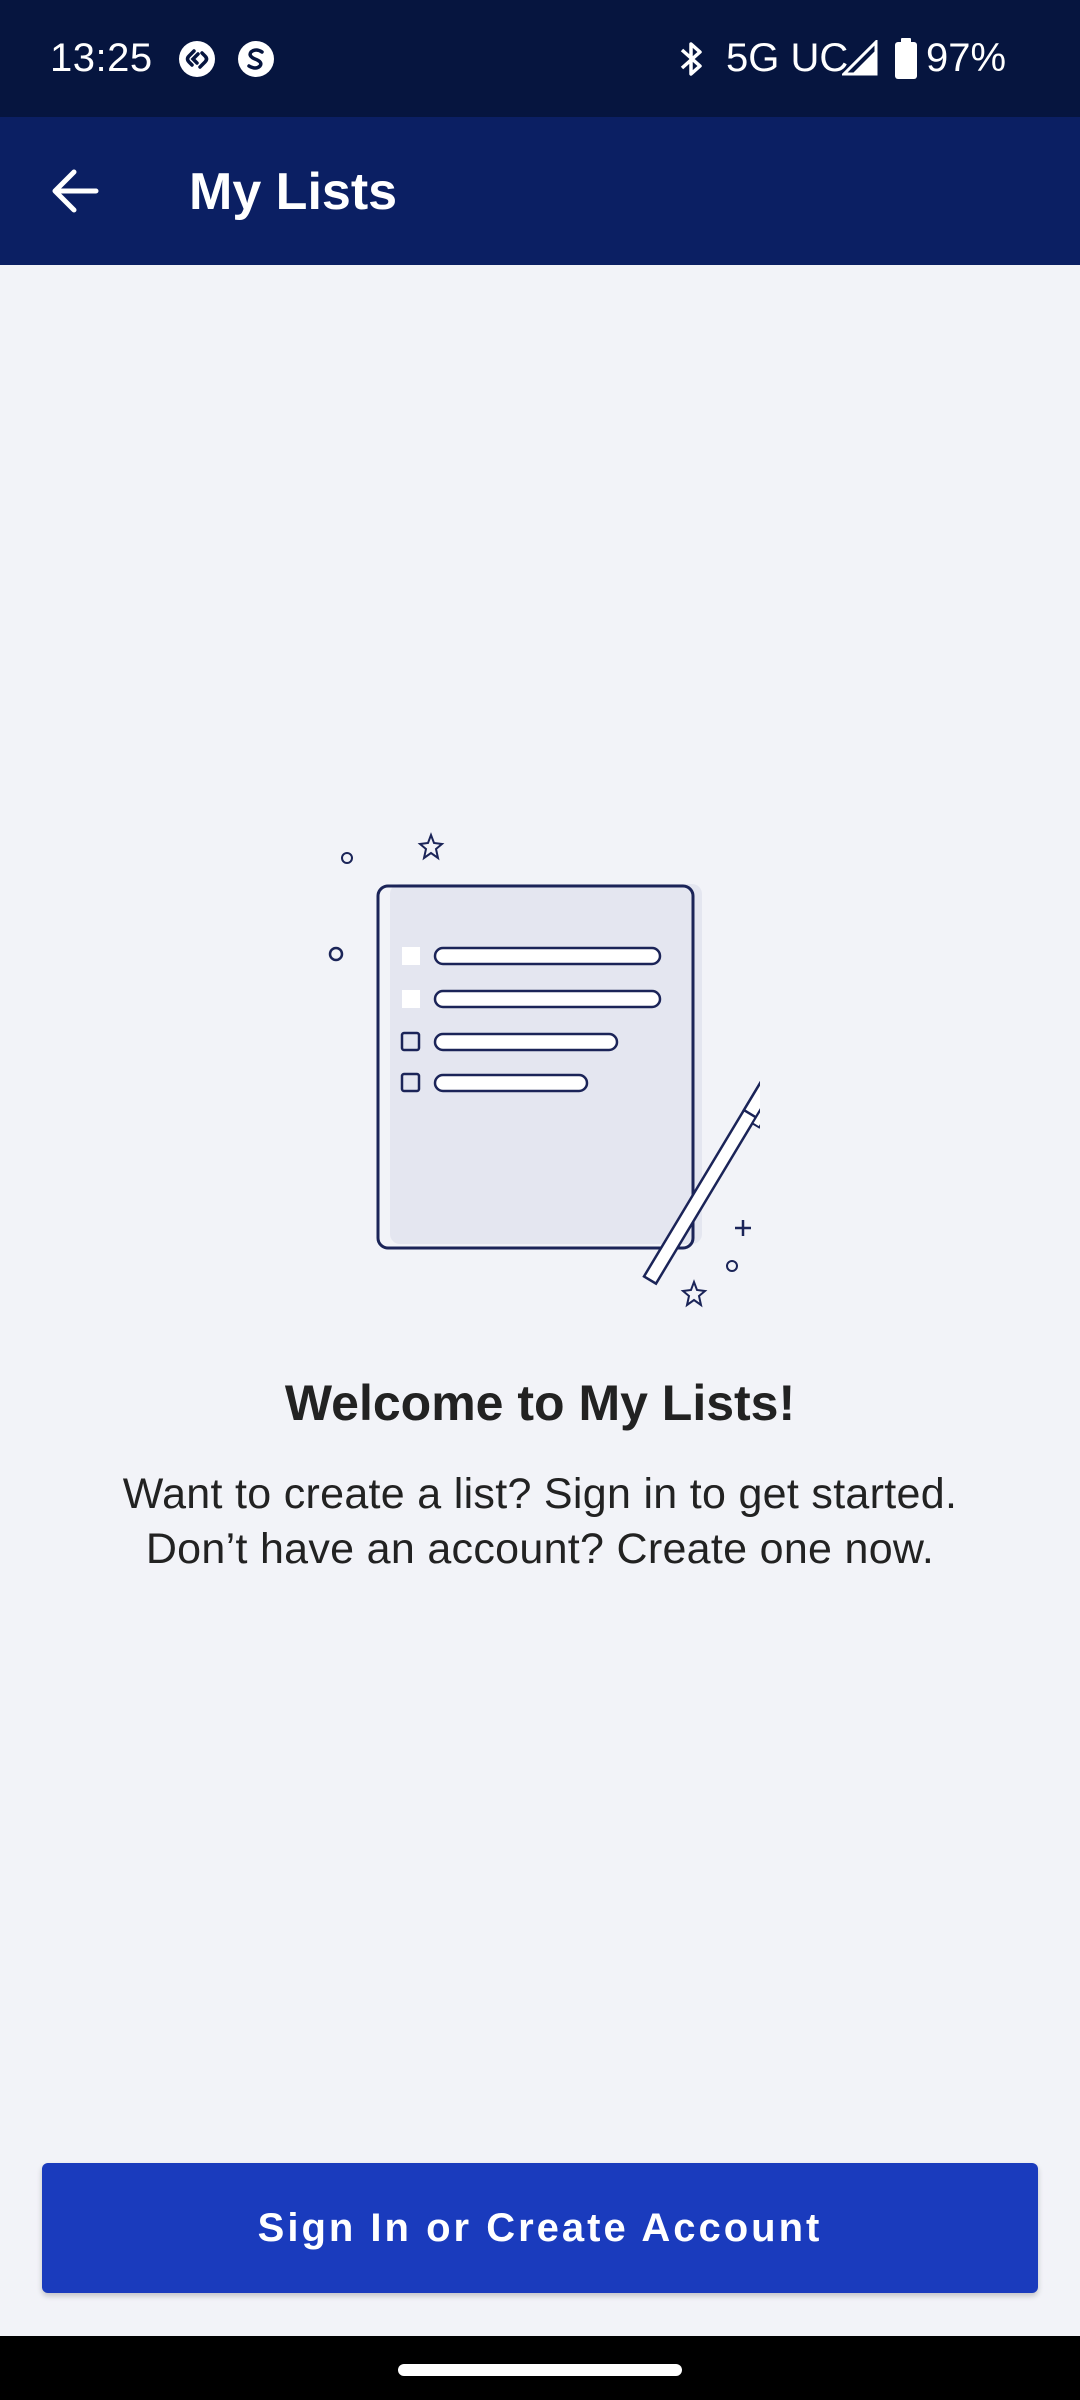  I want to click on network-type: 5G UC, so click(787, 58).